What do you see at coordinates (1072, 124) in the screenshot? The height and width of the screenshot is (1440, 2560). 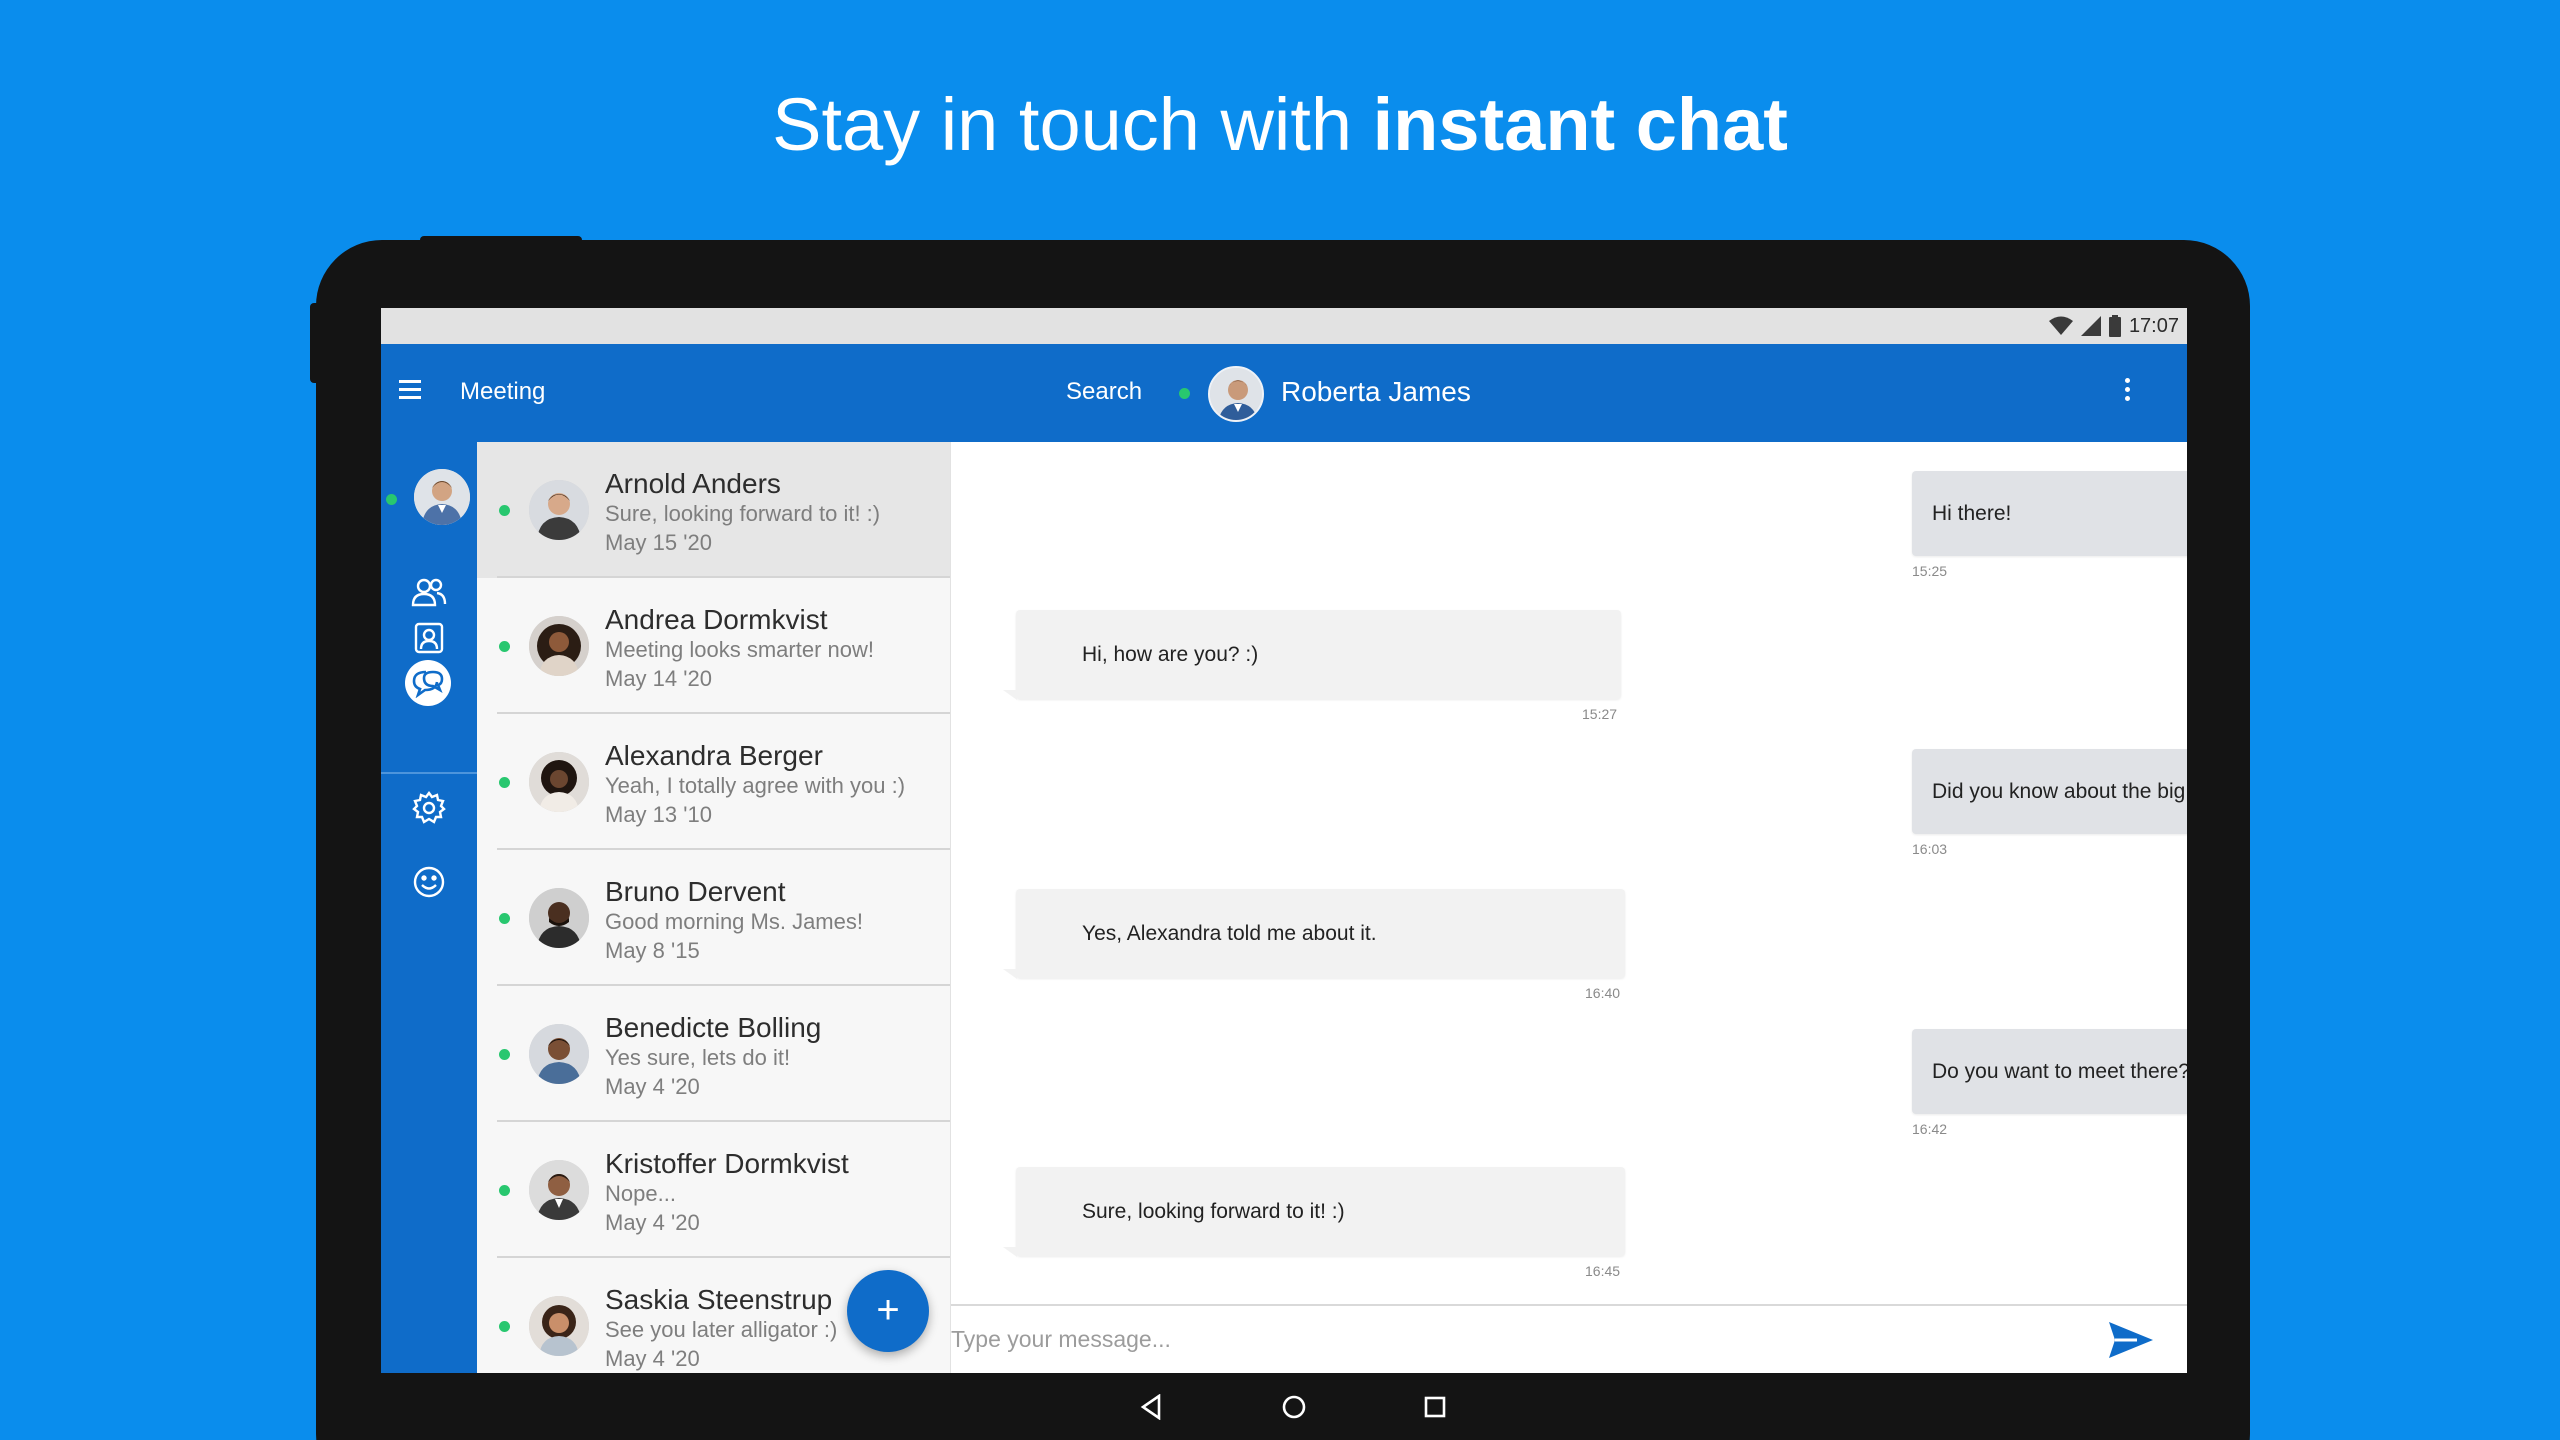 I see `headline-light: Stay in touch with` at bounding box center [1072, 124].